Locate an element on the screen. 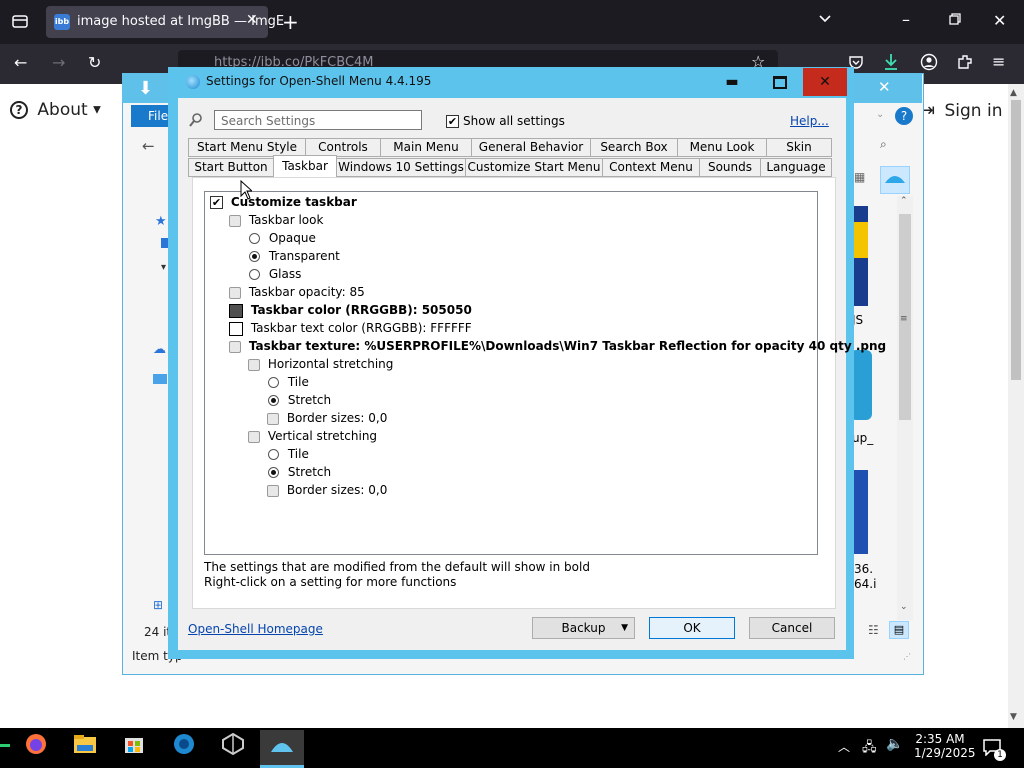 The image size is (1024, 768). tab-general-behavior: General Behavior is located at coordinates (531, 147).